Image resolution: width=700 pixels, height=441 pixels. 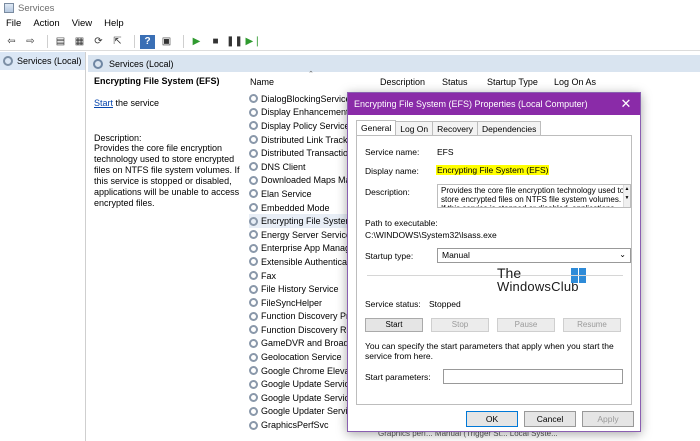 What do you see at coordinates (11, 42) in the screenshot?
I see `back-icon: ⇦` at bounding box center [11, 42].